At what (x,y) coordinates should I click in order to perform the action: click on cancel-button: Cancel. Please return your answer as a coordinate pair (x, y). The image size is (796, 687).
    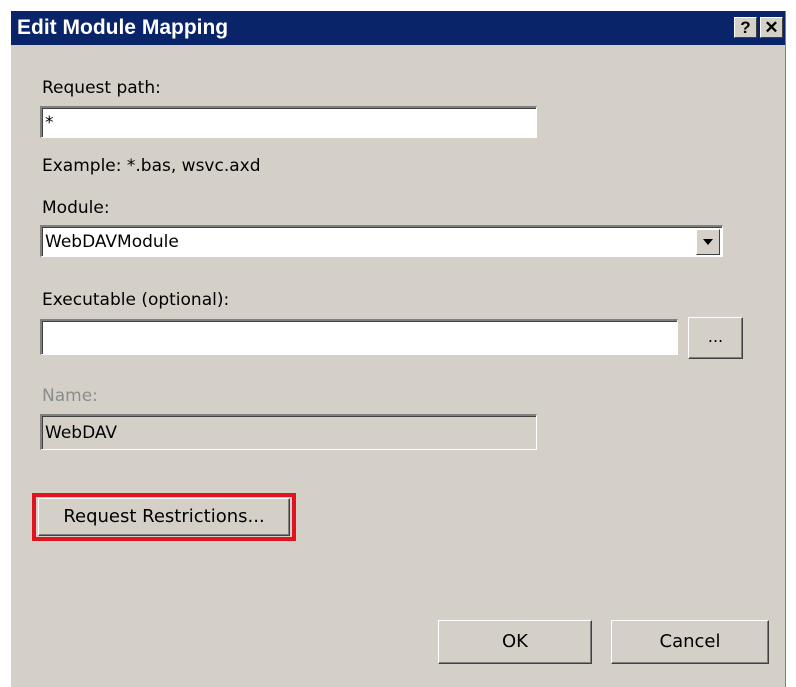
    Looking at the image, I should click on (690, 642).